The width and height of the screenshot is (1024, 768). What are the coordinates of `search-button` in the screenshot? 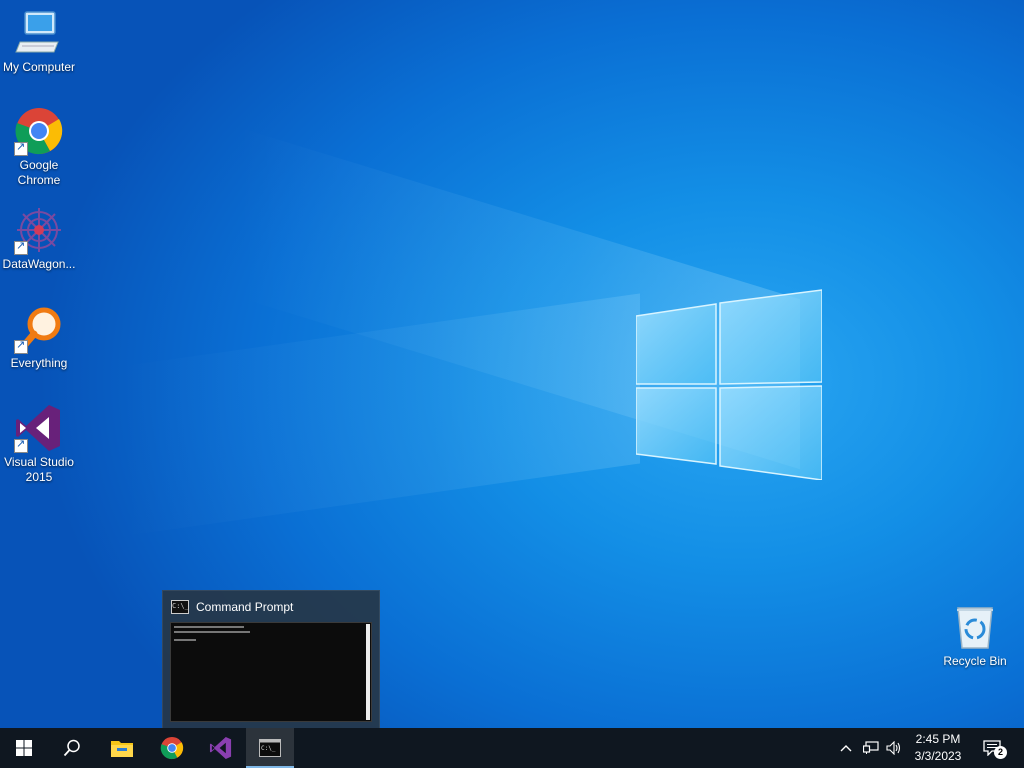 It's located at (72, 748).